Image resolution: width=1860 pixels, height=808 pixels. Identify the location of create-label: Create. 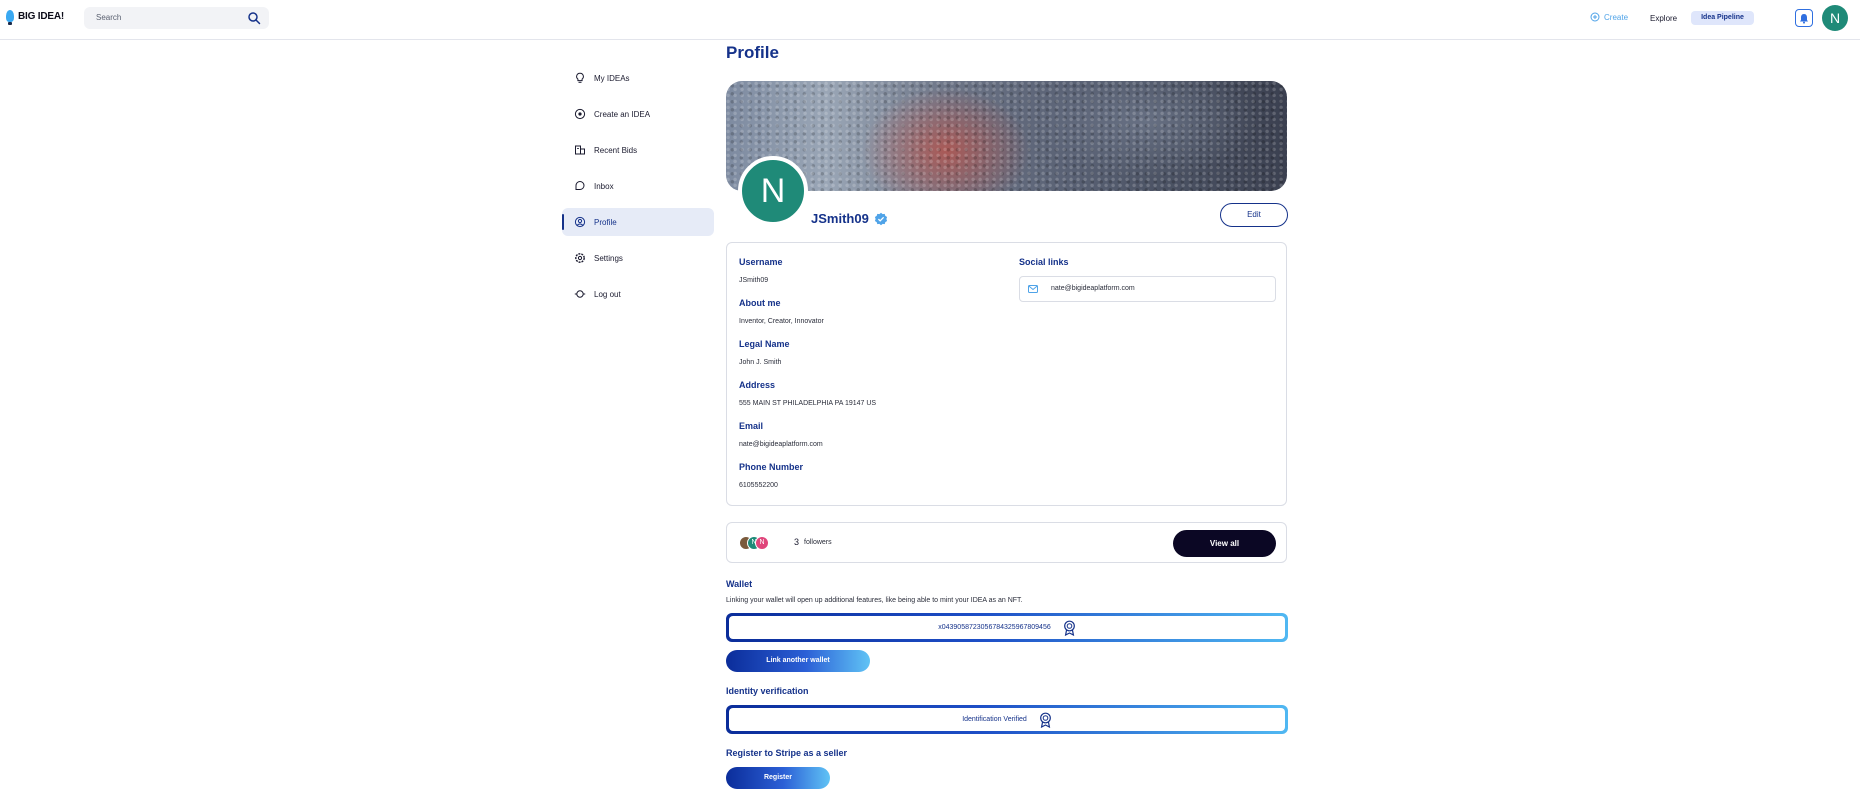
(1616, 17).